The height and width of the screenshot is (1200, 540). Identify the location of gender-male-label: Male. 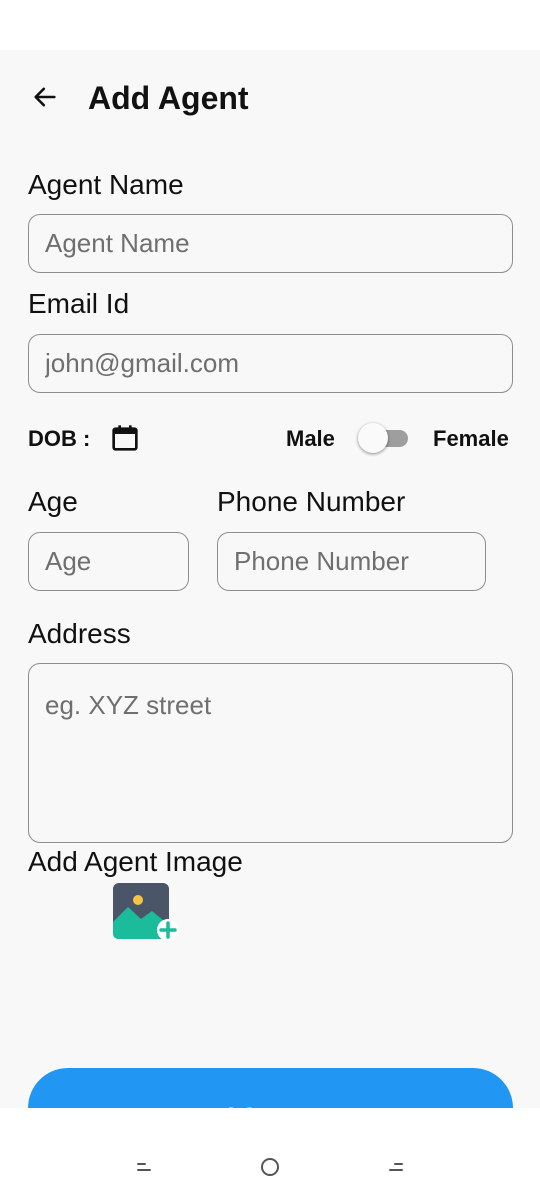
(310, 438).